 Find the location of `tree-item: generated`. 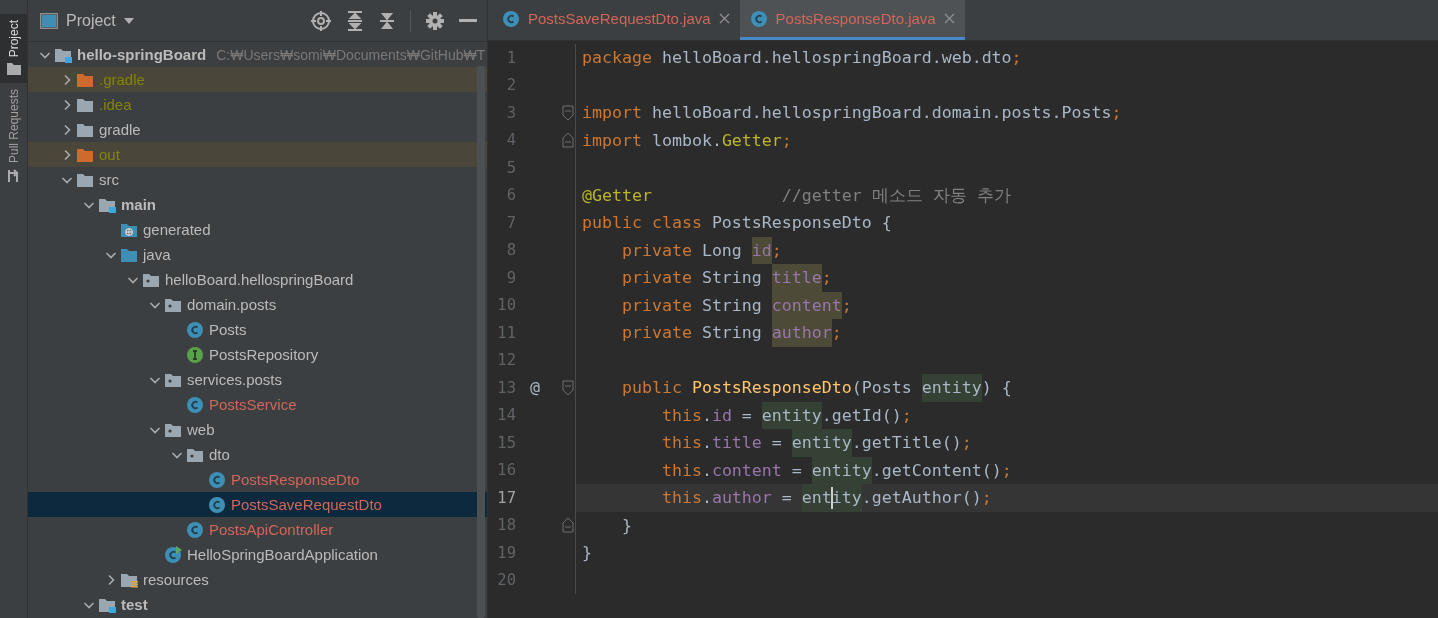

tree-item: generated is located at coordinates (257, 229).